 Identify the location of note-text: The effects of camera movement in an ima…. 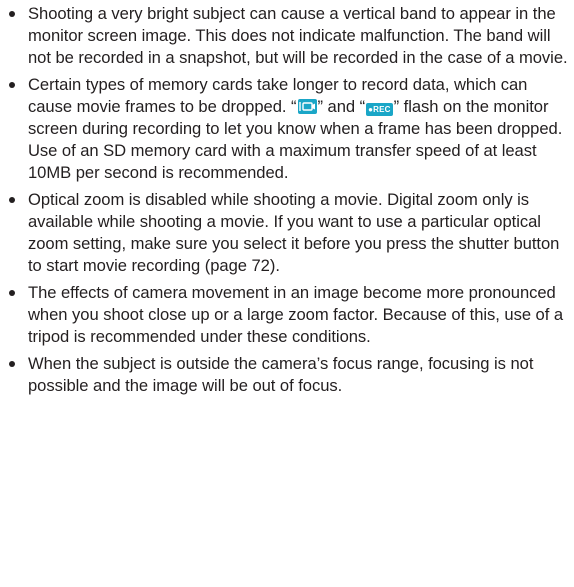
(296, 314).